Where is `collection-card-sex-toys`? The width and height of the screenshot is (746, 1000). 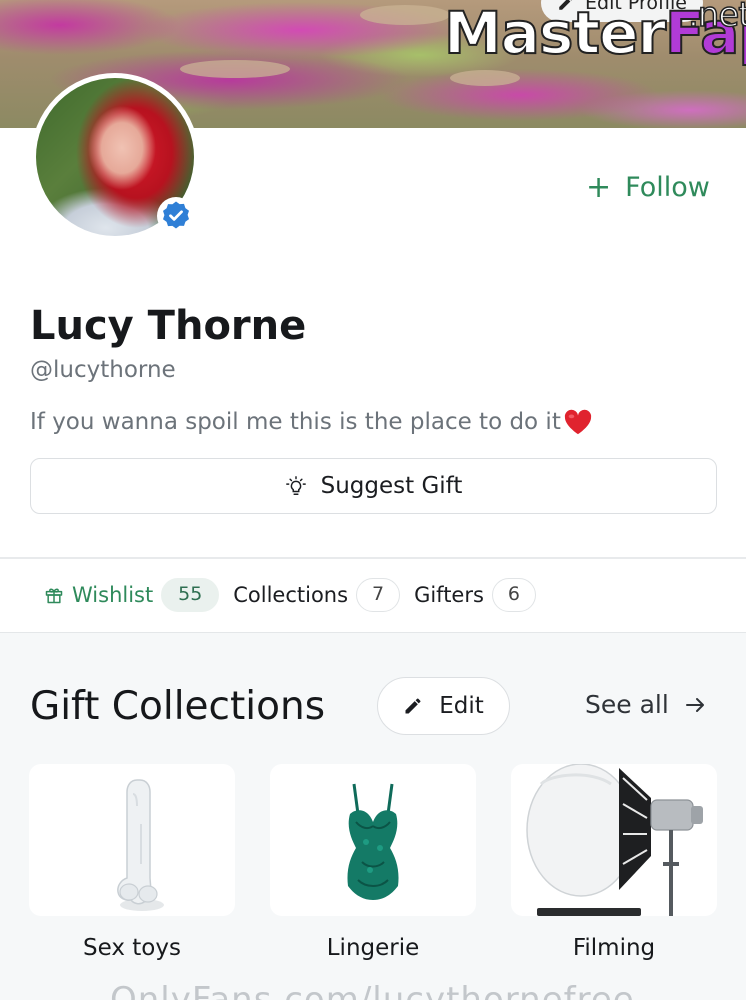 collection-card-sex-toys is located at coordinates (132, 840).